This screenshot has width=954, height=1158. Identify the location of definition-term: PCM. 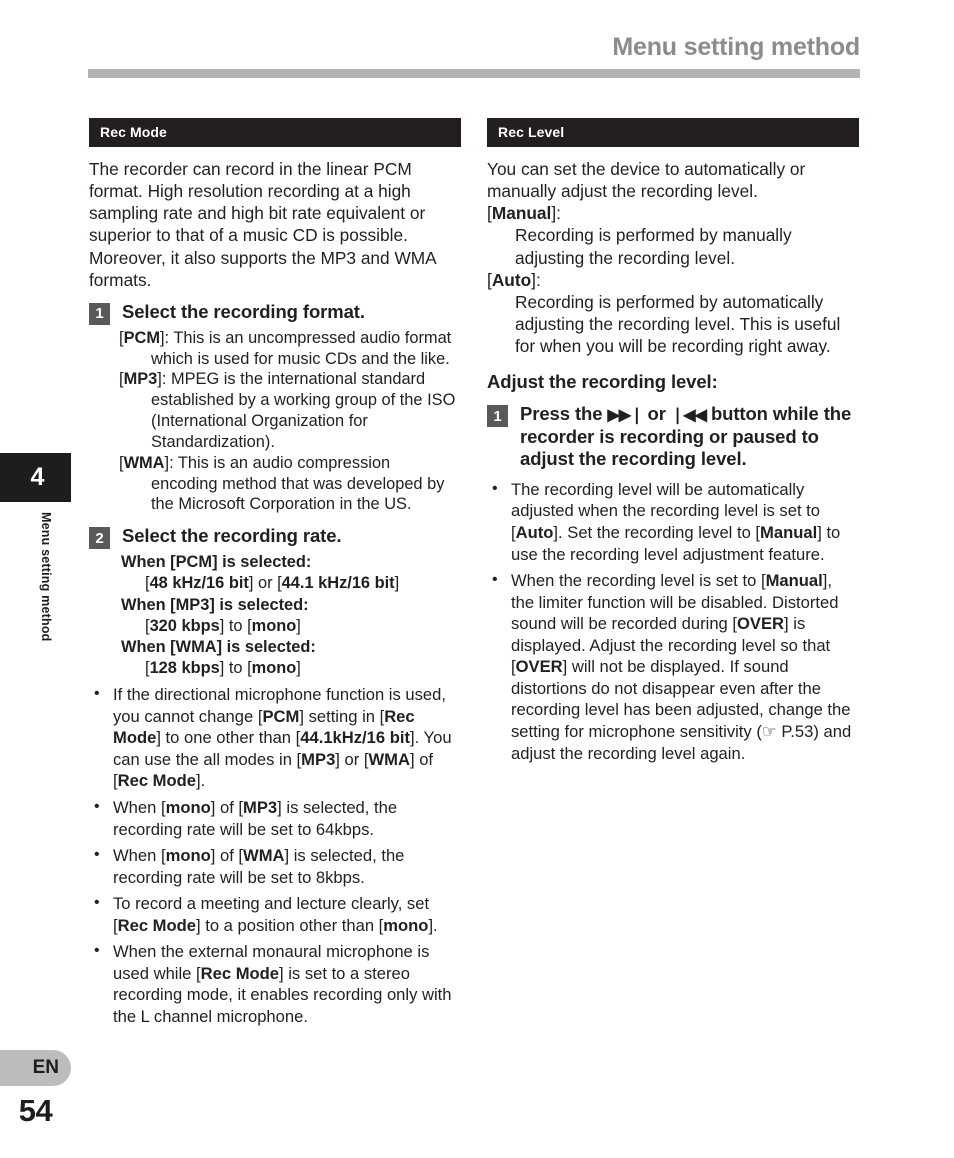
(141, 337).